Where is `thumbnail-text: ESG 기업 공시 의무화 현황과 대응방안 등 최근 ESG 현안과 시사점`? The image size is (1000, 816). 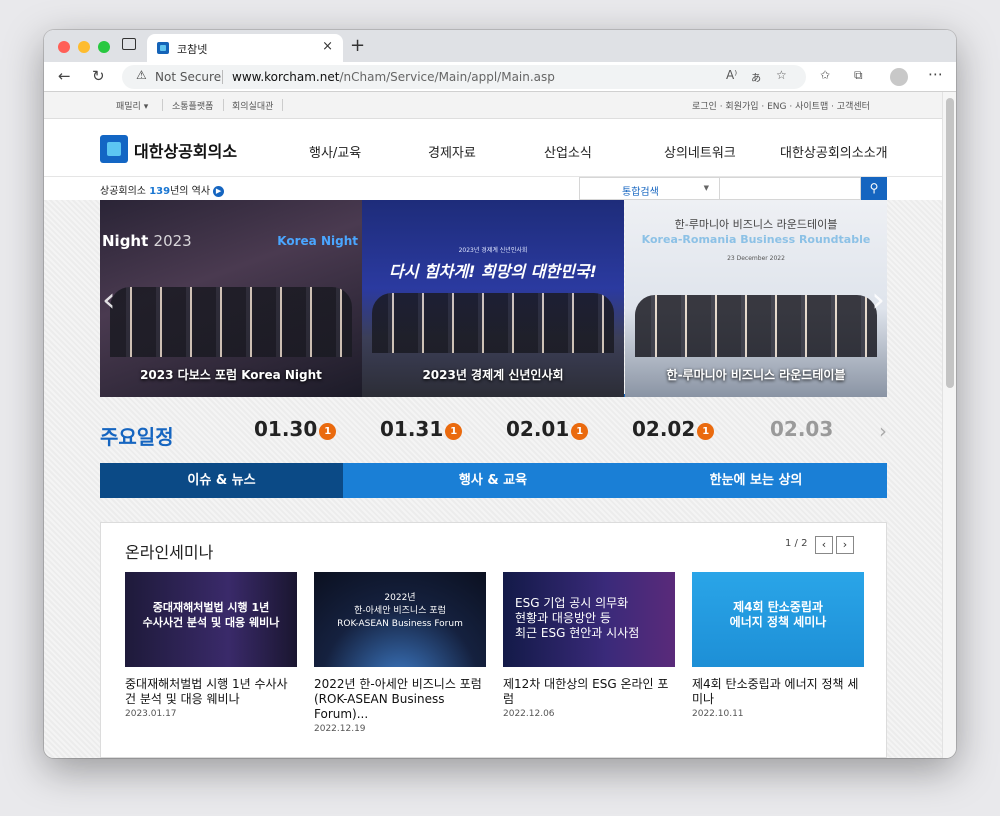
thumbnail-text: ESG 기업 공시 의무화 현황과 대응방안 등 최근 ESG 현안과 시사점 is located at coordinates (577, 618).